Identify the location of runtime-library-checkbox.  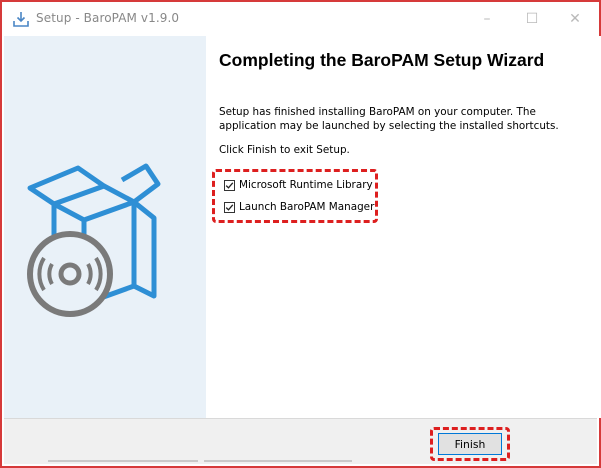
(229, 185).